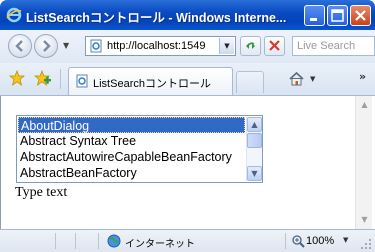  Describe the element at coordinates (314, 15) in the screenshot. I see `minimize-button` at that location.